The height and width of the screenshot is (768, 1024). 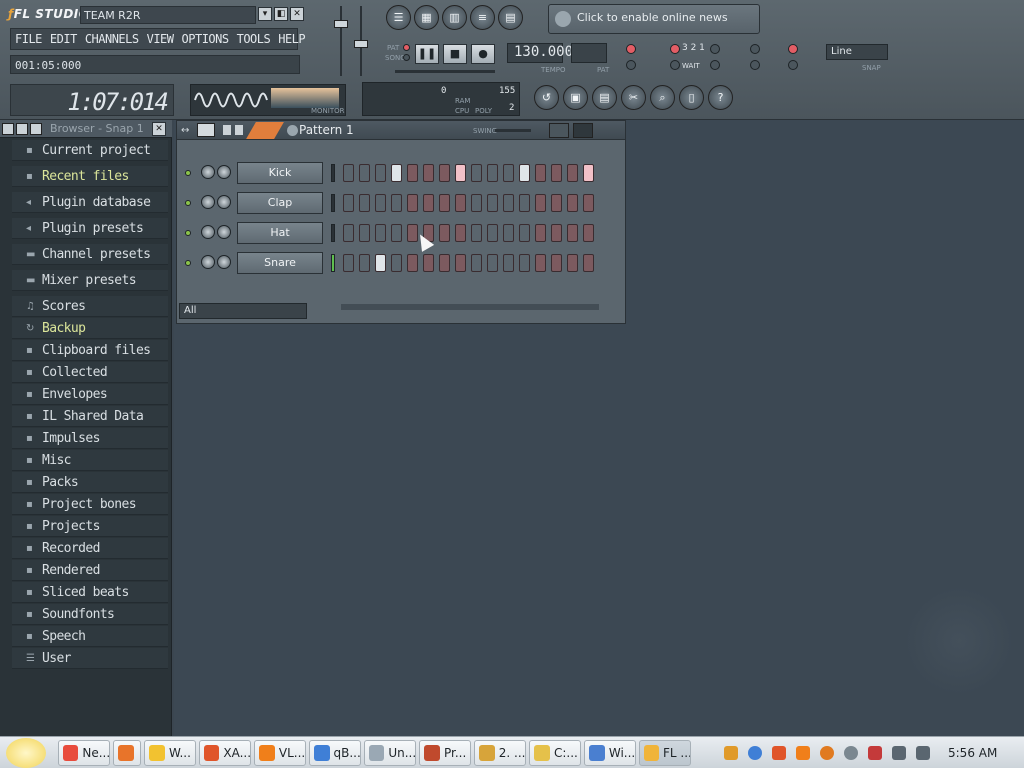 What do you see at coordinates (90, 176) in the screenshot?
I see `browser-item: ▪ Recent files` at bounding box center [90, 176].